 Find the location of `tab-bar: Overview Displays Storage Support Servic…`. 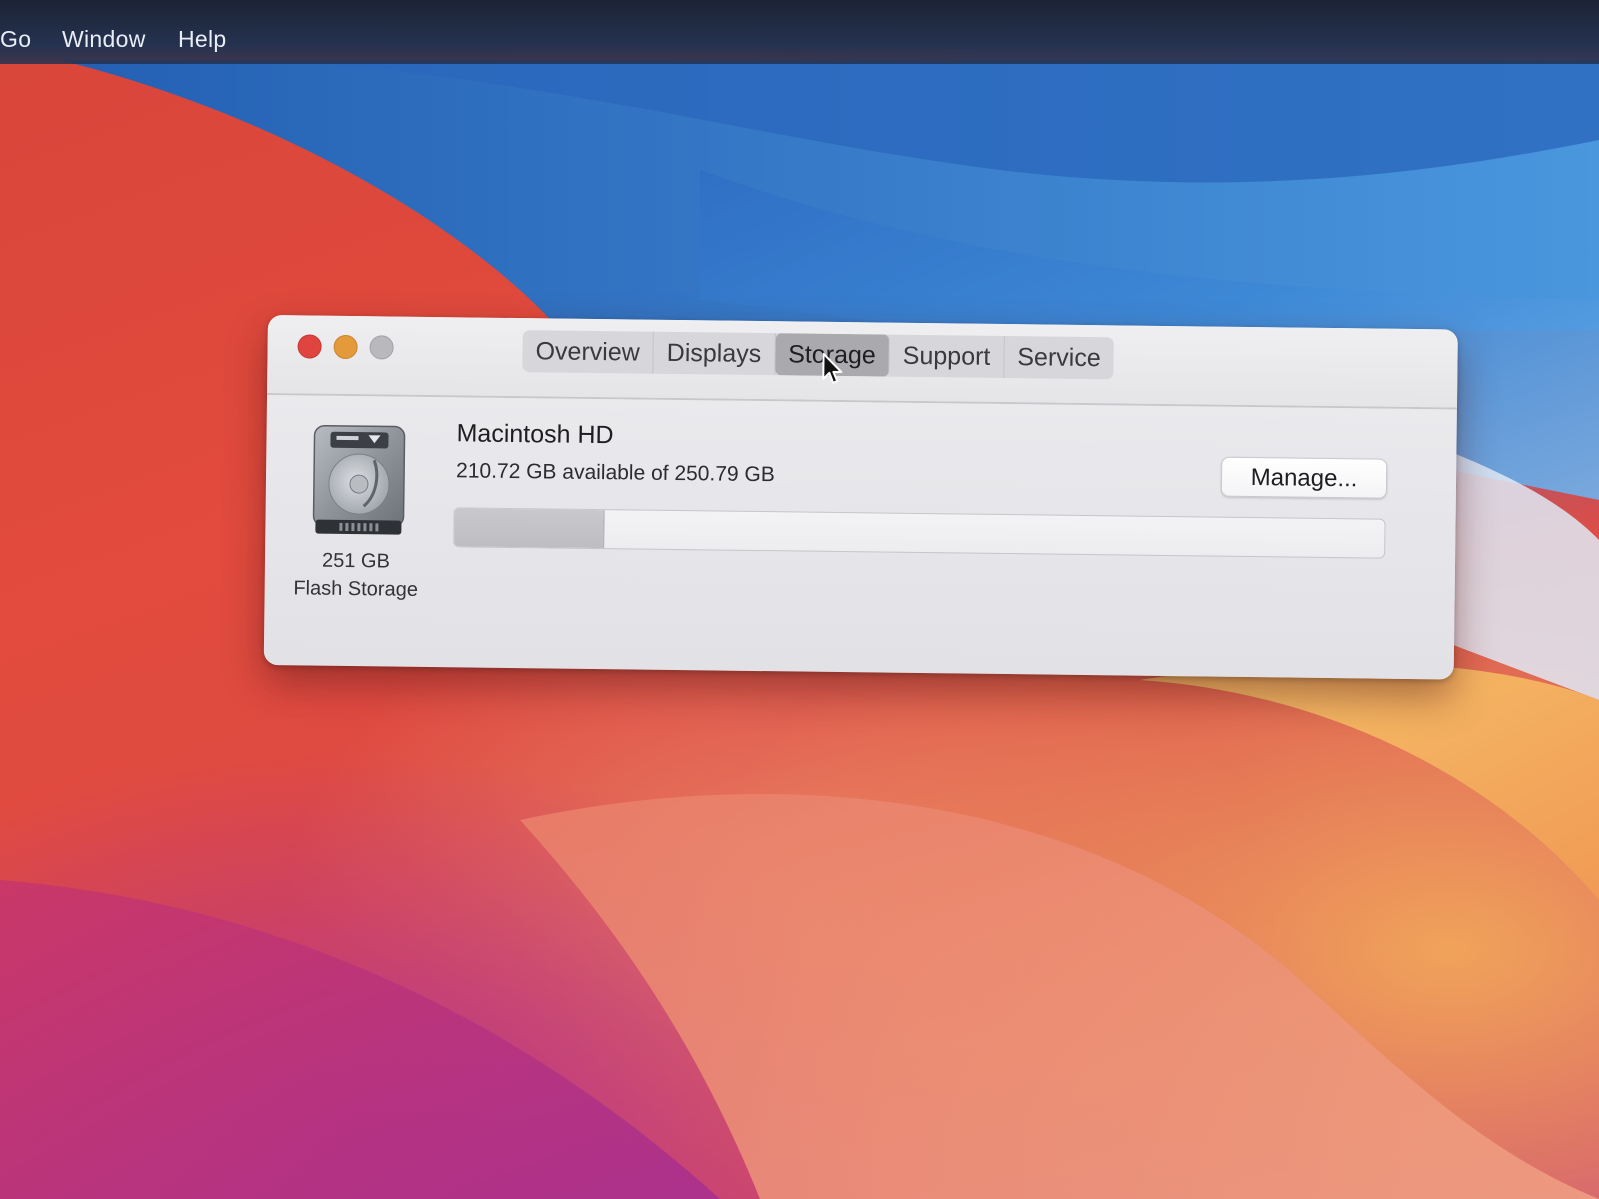

tab-bar: Overview Displays Storage Support Servic… is located at coordinates (818, 355).